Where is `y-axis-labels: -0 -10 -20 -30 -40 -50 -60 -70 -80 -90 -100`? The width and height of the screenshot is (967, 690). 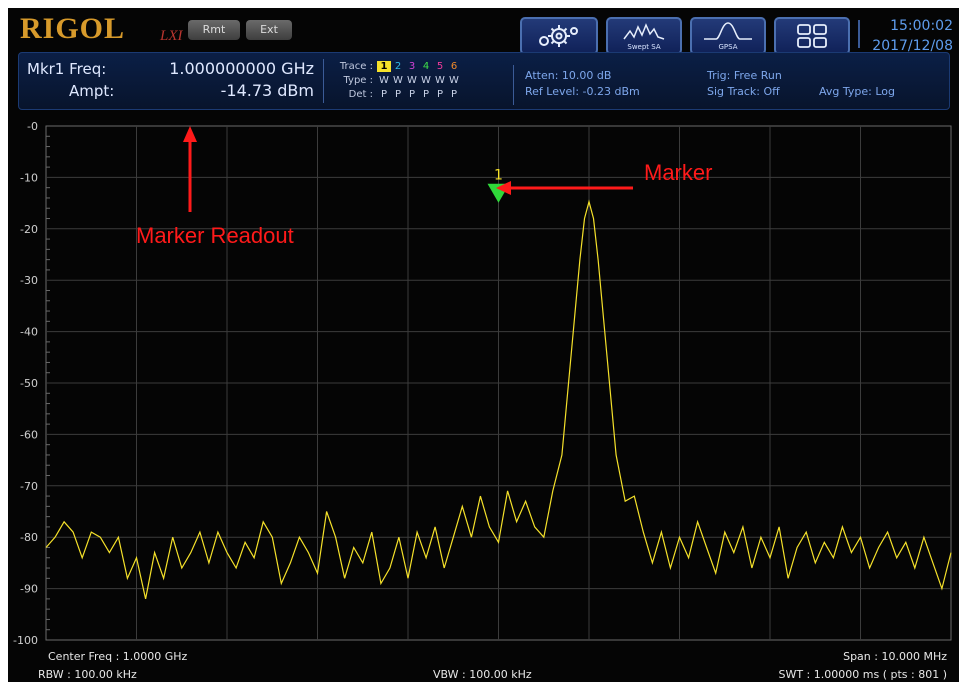 y-axis-labels: -0 -10 -20 -30 -40 -50 -60 -70 -80 -90 -100 is located at coordinates (25, 383).